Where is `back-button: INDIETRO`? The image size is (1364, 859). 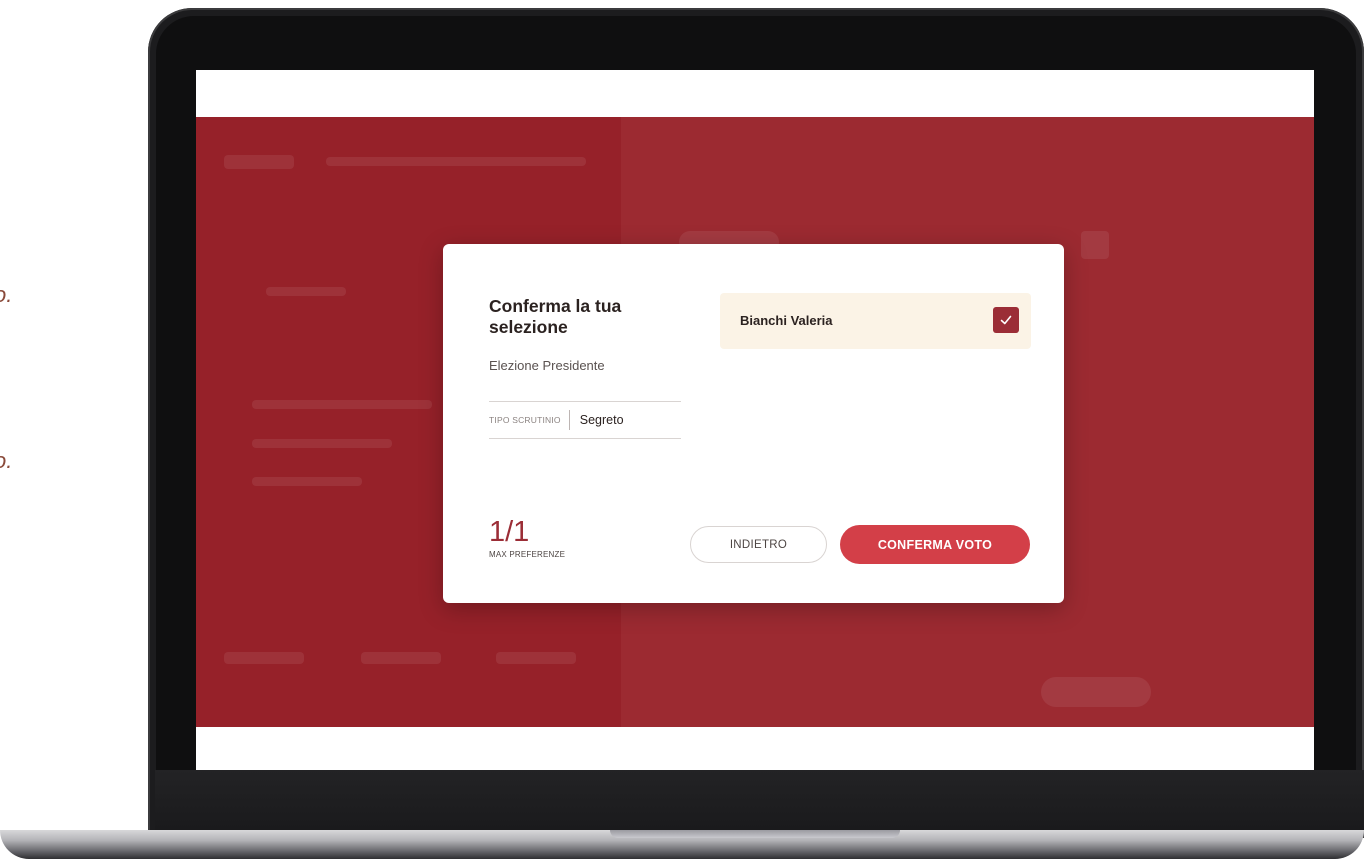
back-button: INDIETRO is located at coordinates (758, 544).